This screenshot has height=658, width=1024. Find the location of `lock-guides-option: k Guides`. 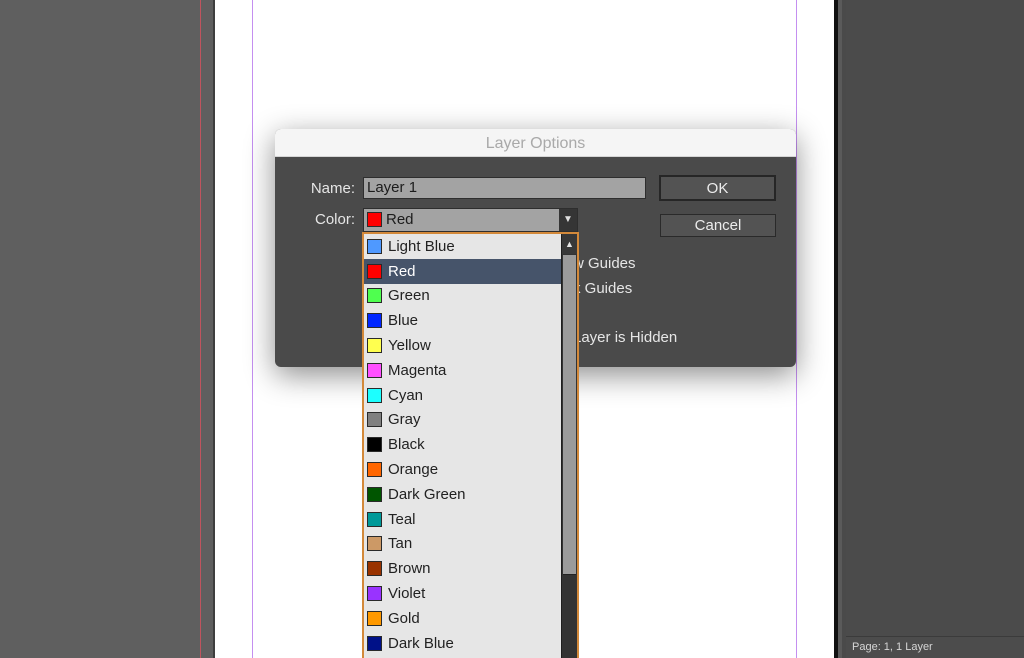

lock-guides-option: k Guides is located at coordinates (602, 288).